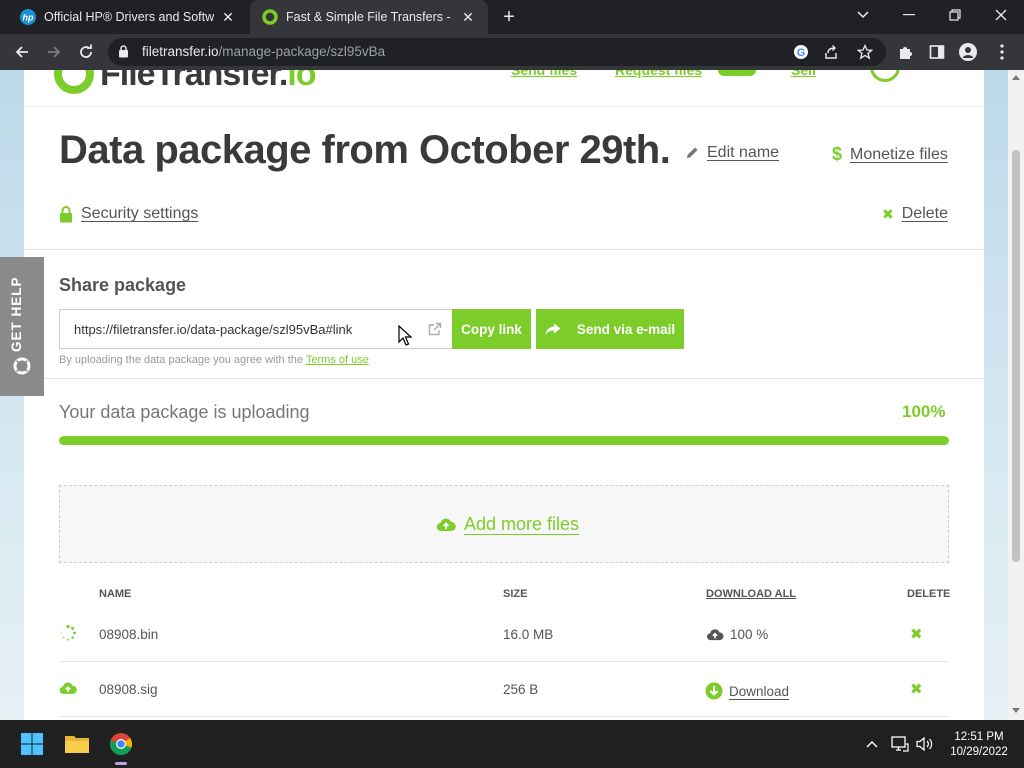 This screenshot has width=1024, height=768. Describe the element at coordinates (74, 82) in the screenshot. I see `logo-ring-icon` at that location.